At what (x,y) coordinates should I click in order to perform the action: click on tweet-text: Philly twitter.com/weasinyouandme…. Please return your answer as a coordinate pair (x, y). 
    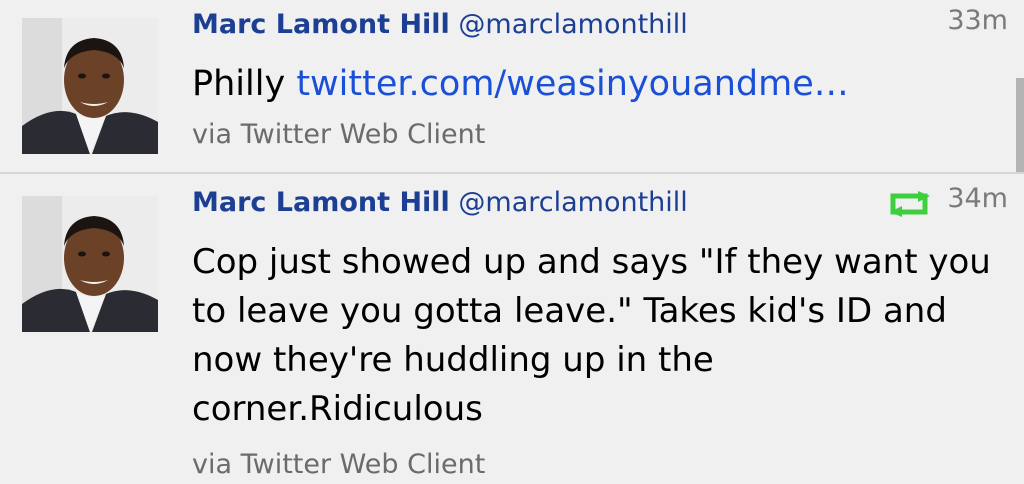
    Looking at the image, I should click on (597, 84).